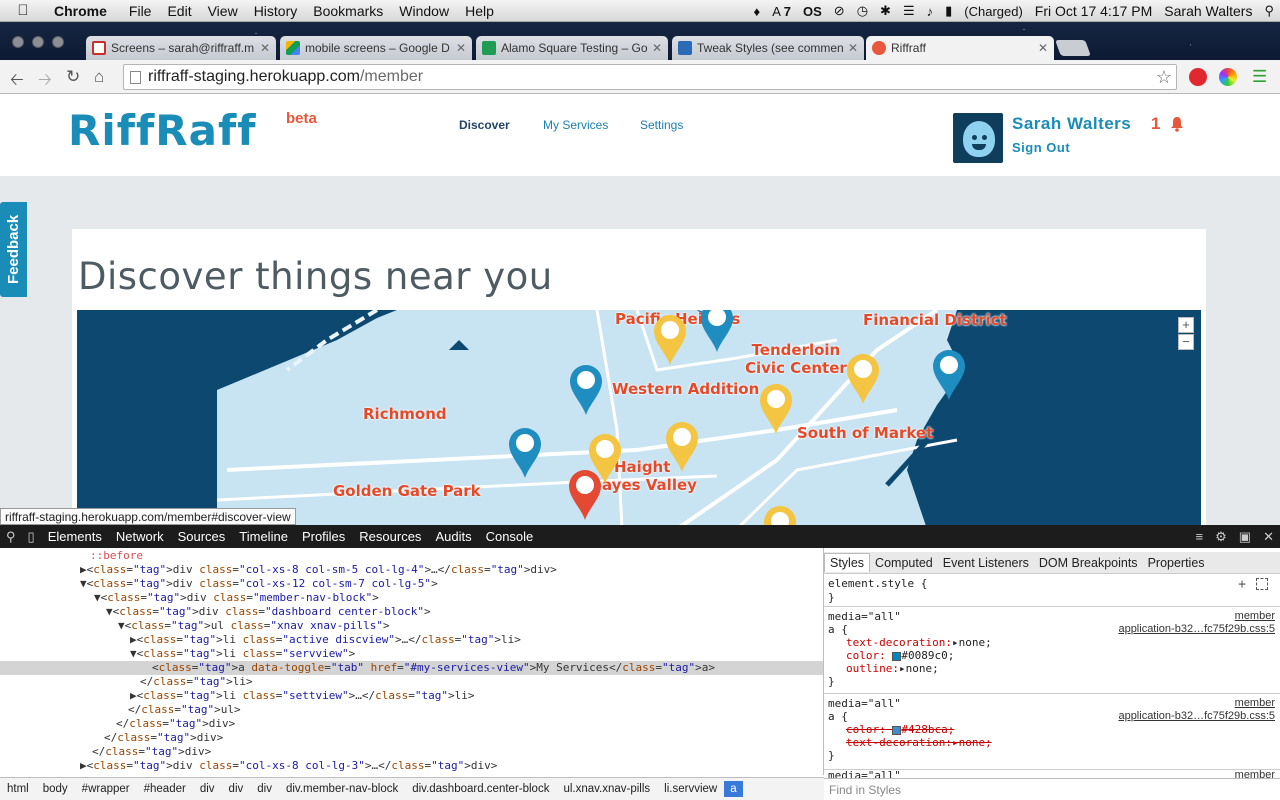 Image resolution: width=1280 pixels, height=800 pixels. What do you see at coordinates (661, 125) in the screenshot?
I see `nav-settings: Settings` at bounding box center [661, 125].